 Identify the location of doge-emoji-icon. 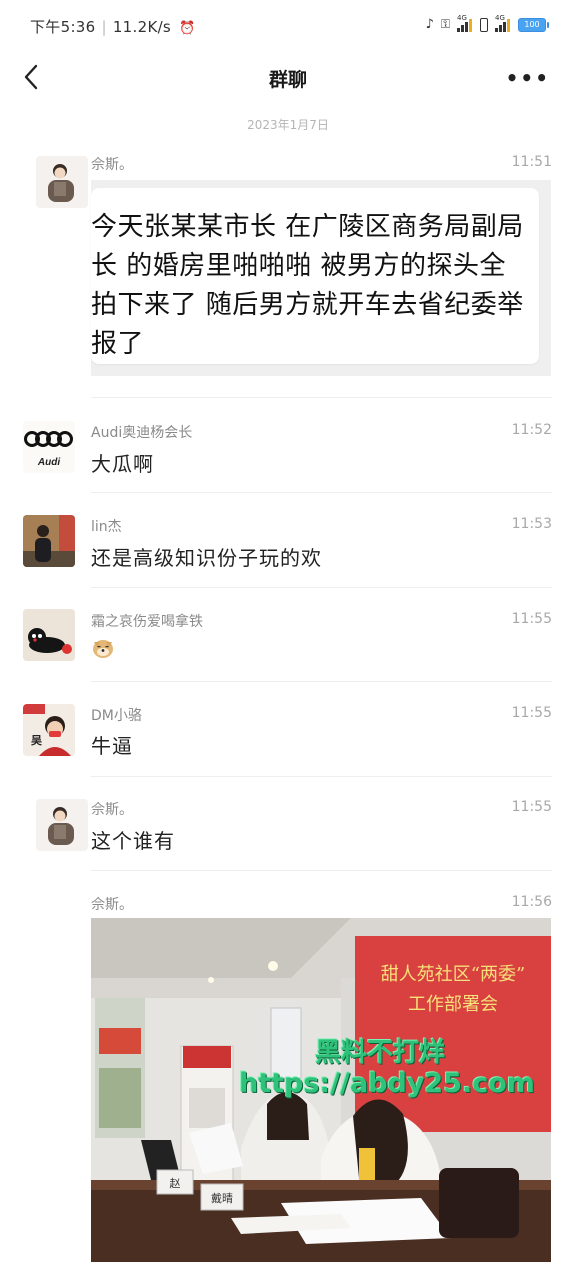
(103, 649).